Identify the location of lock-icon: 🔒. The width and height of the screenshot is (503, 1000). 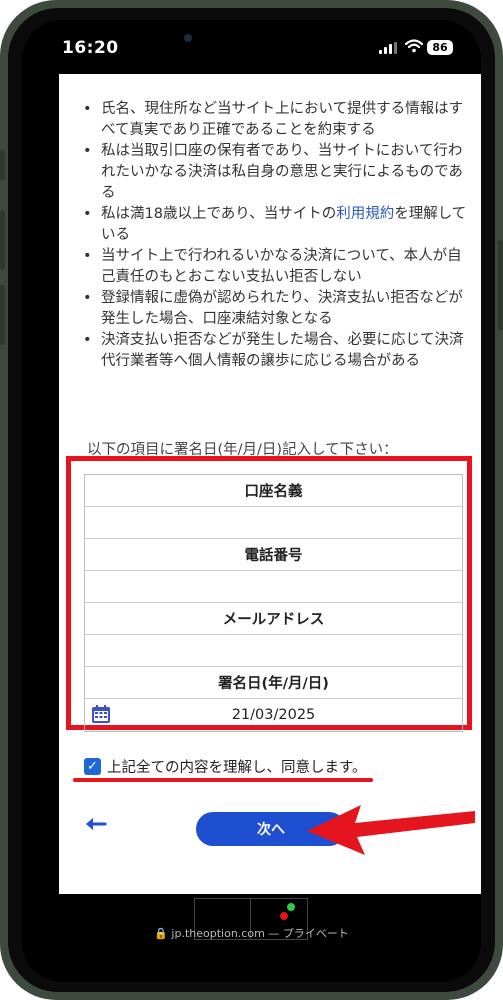
(161, 933).